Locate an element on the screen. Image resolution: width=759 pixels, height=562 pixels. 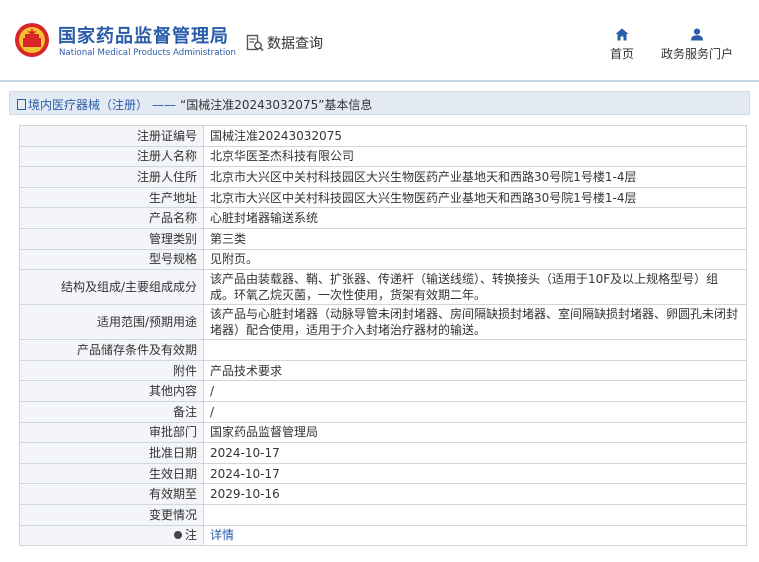
nav-home: 首页 is located at coordinates (622, 45).